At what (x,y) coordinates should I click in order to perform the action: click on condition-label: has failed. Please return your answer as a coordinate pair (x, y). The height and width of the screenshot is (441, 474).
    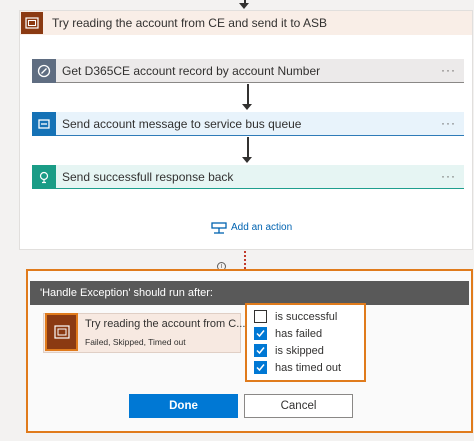
    Looking at the image, I should click on (299, 333).